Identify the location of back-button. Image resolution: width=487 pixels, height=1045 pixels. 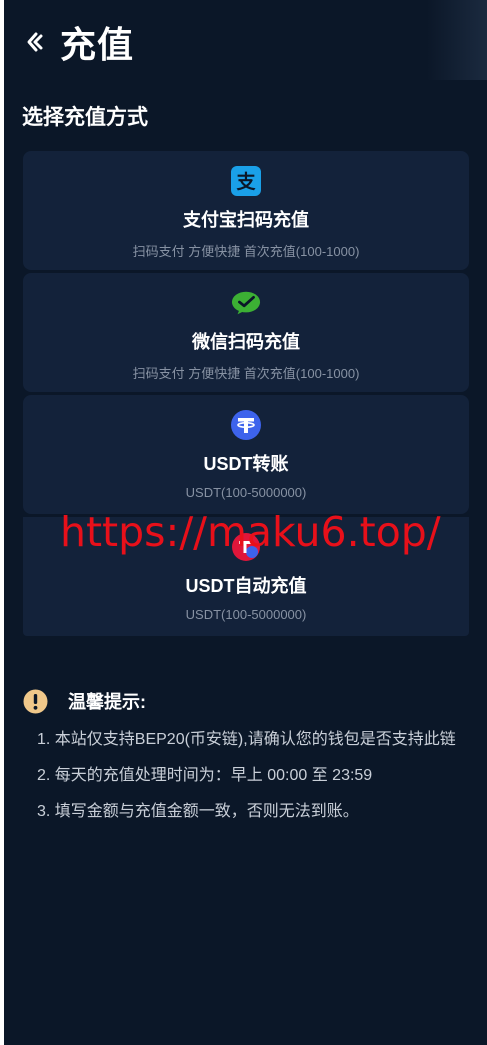
(35, 42).